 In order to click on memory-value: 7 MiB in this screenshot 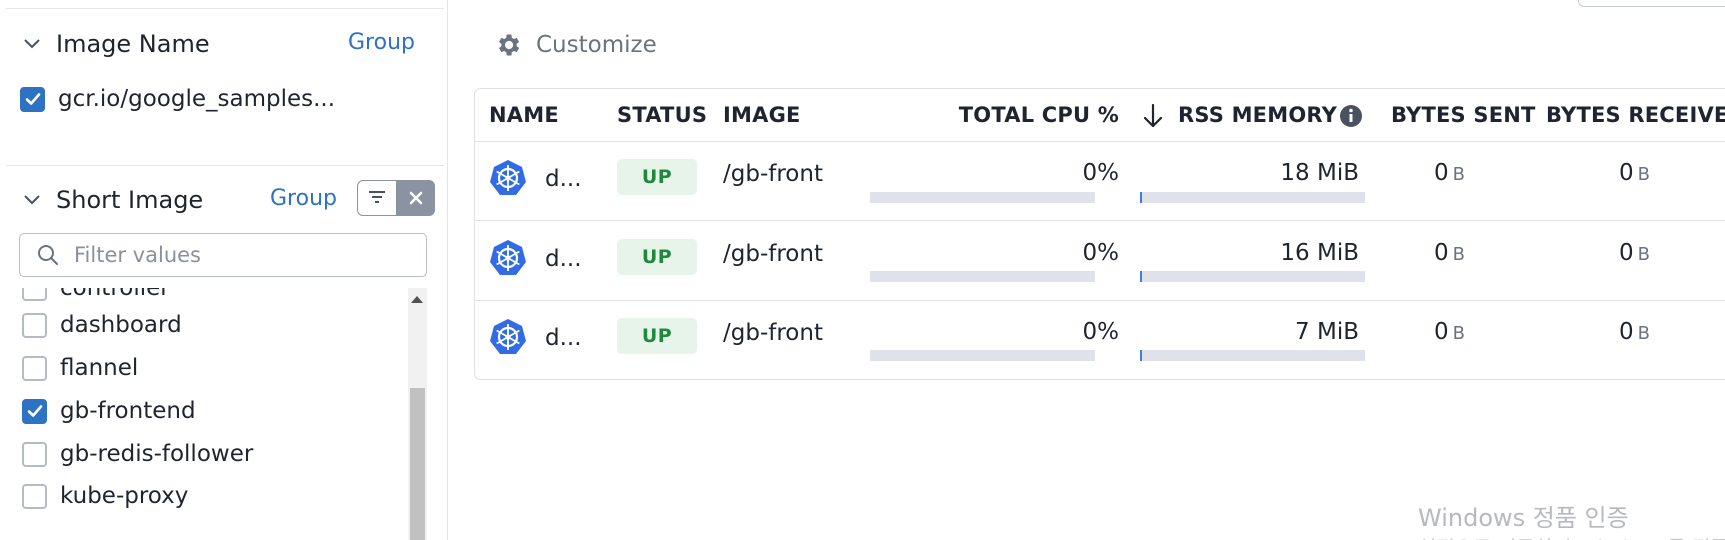, I will do `click(1327, 332)`.